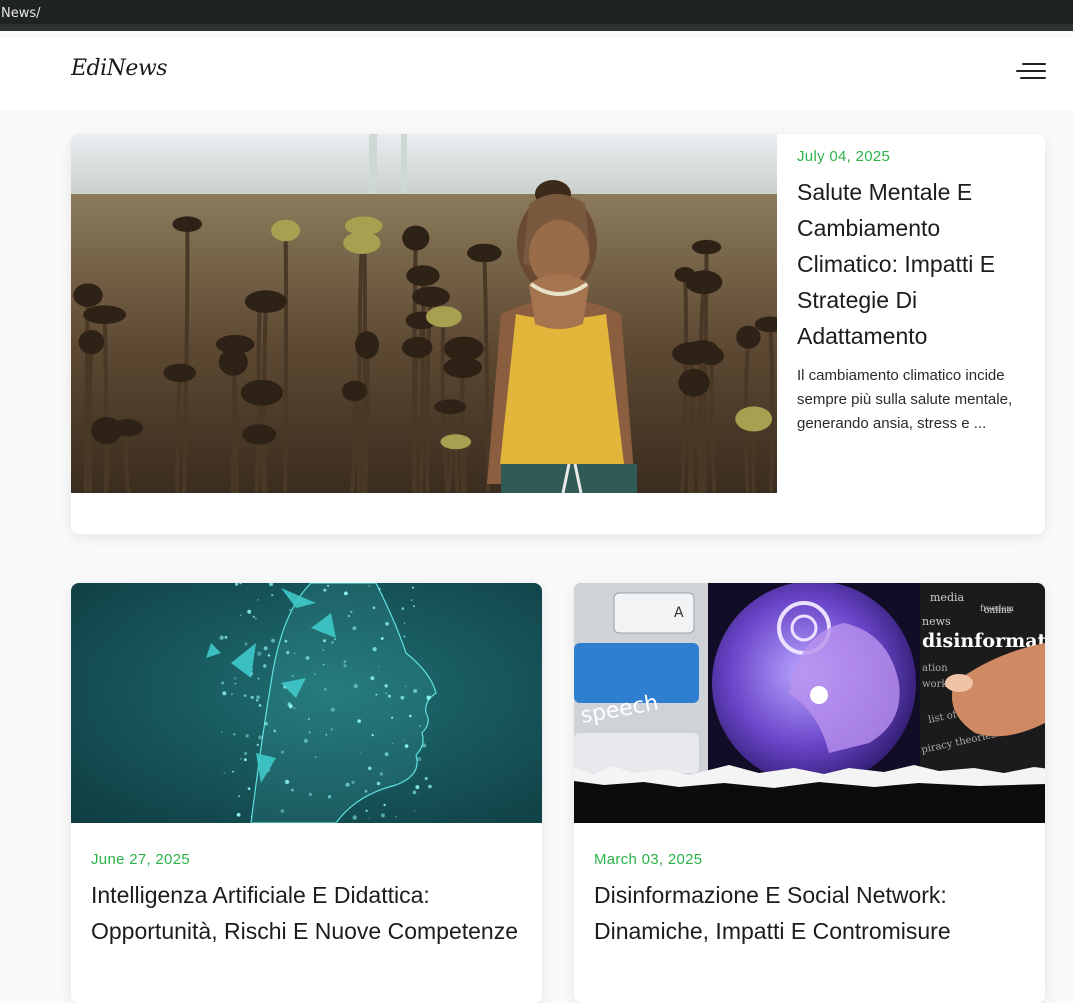 The height and width of the screenshot is (1003, 1073). Describe the element at coordinates (947, 597) in the screenshot. I see `image-word: media` at that location.